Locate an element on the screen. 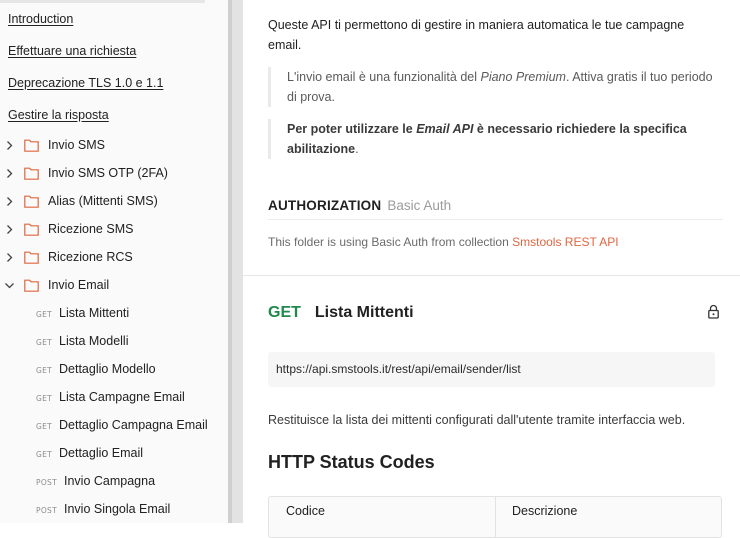  request-invio-singola-email: POST Invio Singola Email is located at coordinates (114, 510).